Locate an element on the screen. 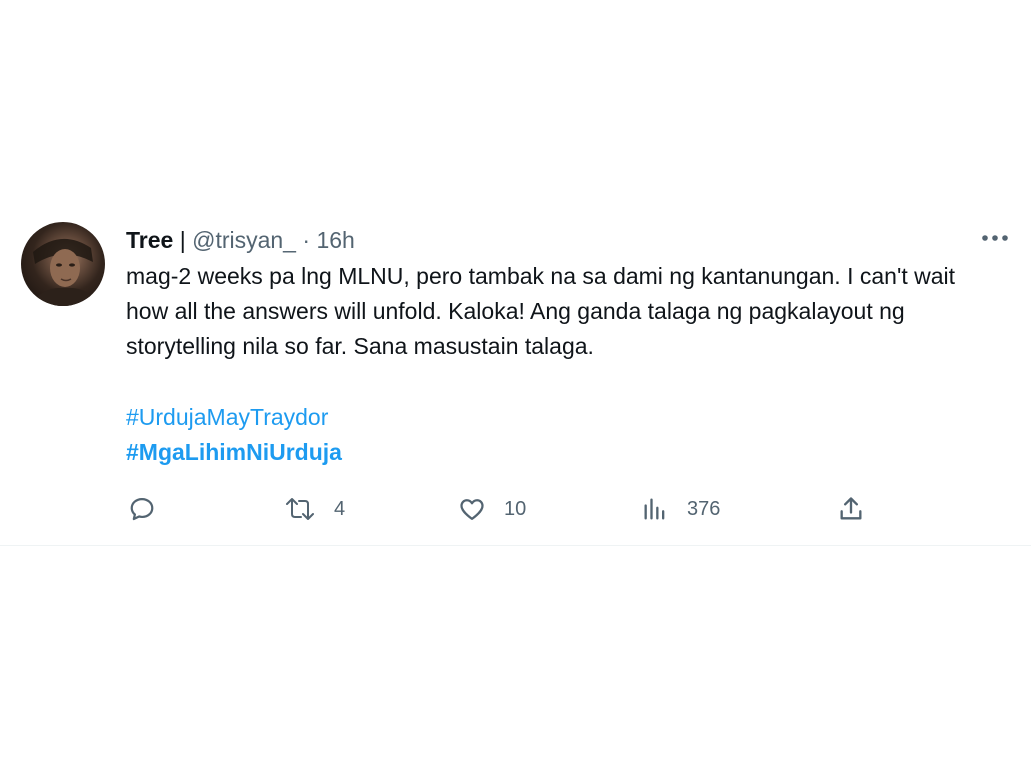 The height and width of the screenshot is (773, 1031). tweet-timestamp: 16h is located at coordinates (335, 240).